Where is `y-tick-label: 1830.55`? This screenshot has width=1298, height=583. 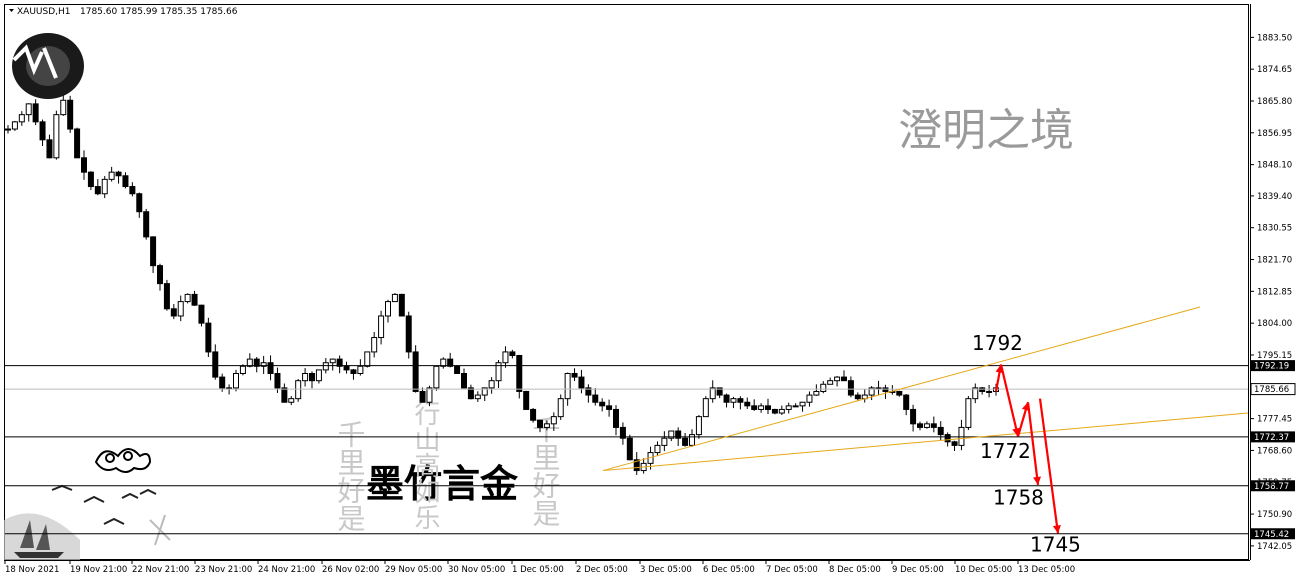 y-tick-label: 1830.55 is located at coordinates (1274, 229).